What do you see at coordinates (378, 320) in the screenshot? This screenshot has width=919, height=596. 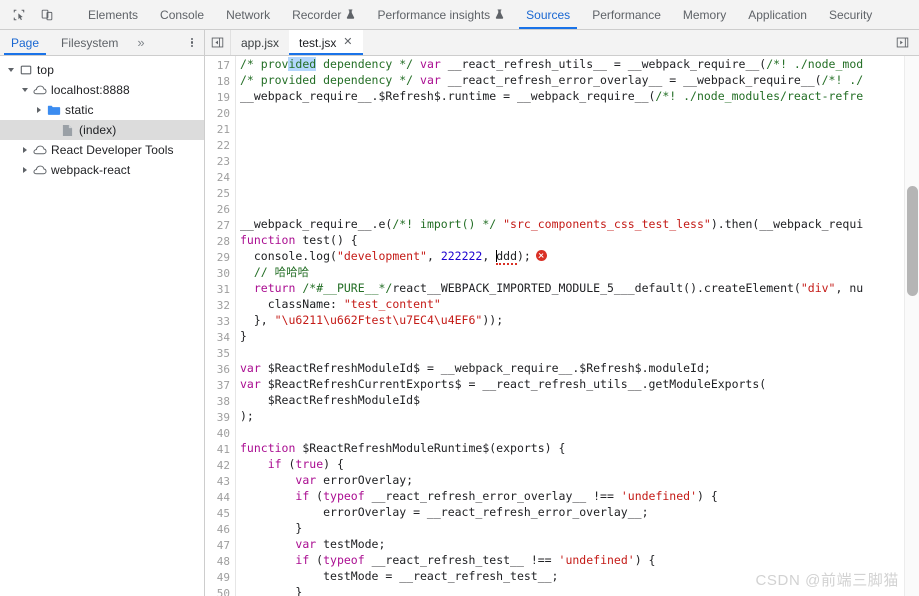 I see `code-token: "\u6211\u662Ftest\u7EC4\u4EF6"` at bounding box center [378, 320].